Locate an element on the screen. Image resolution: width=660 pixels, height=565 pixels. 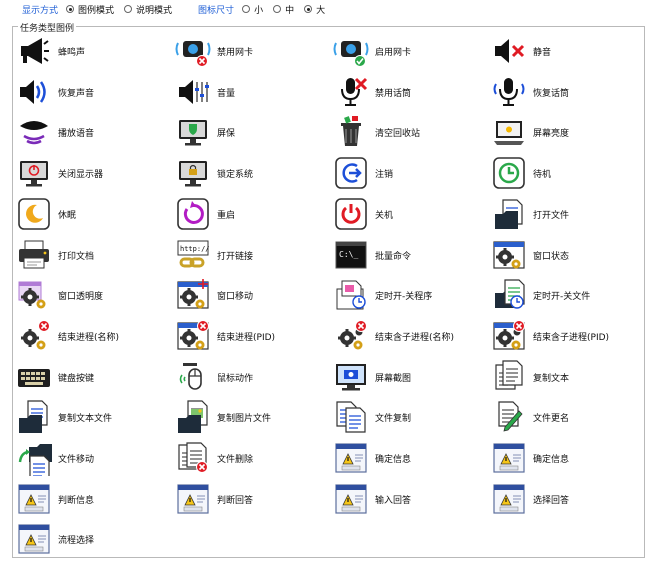
legend-item: 注销 is located at coordinates (363, 173).